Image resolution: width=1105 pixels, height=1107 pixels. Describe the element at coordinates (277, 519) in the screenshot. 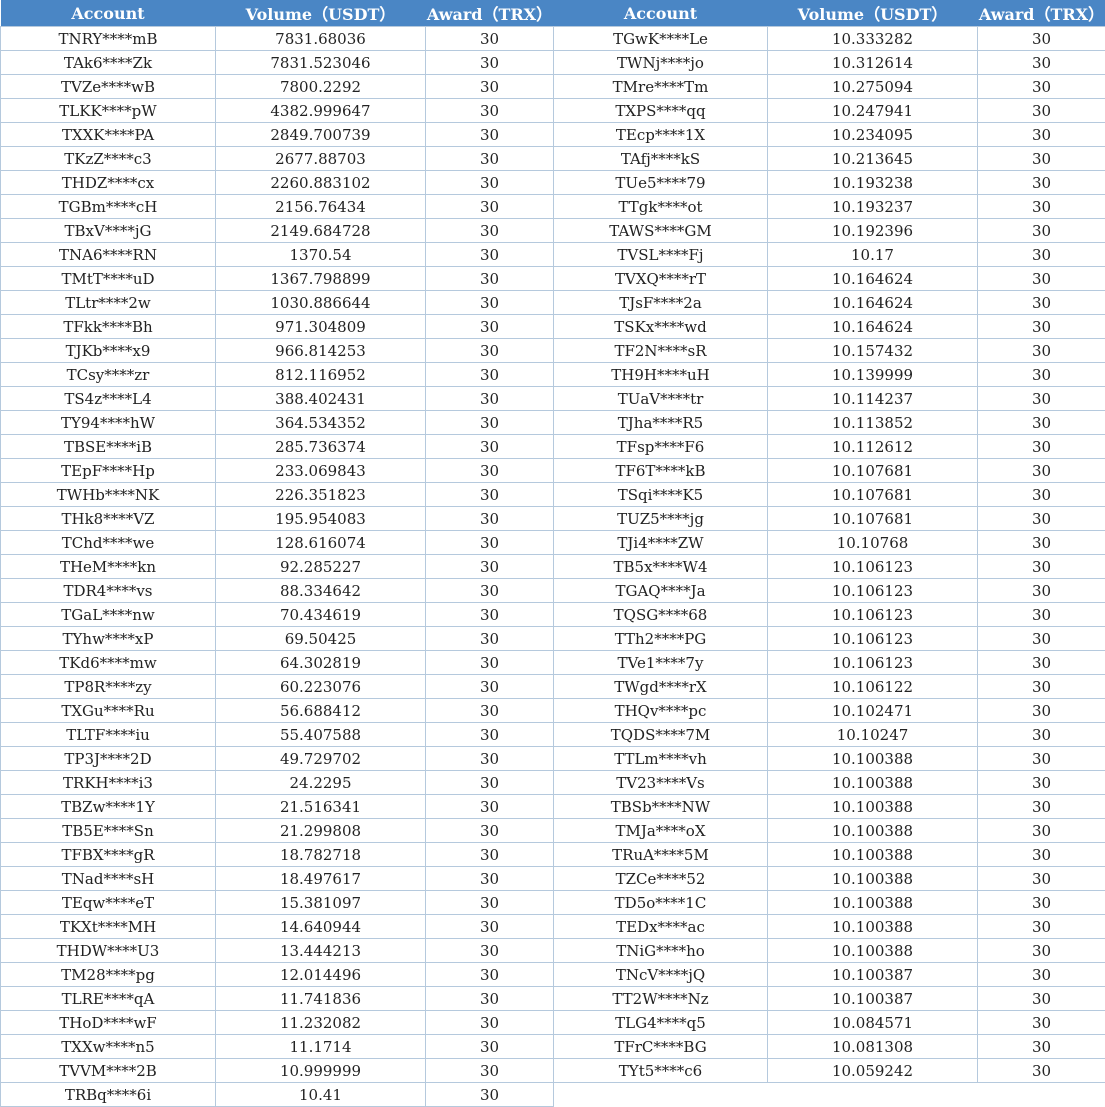

I see `table-row: THk8****VZ195.95408330` at that location.